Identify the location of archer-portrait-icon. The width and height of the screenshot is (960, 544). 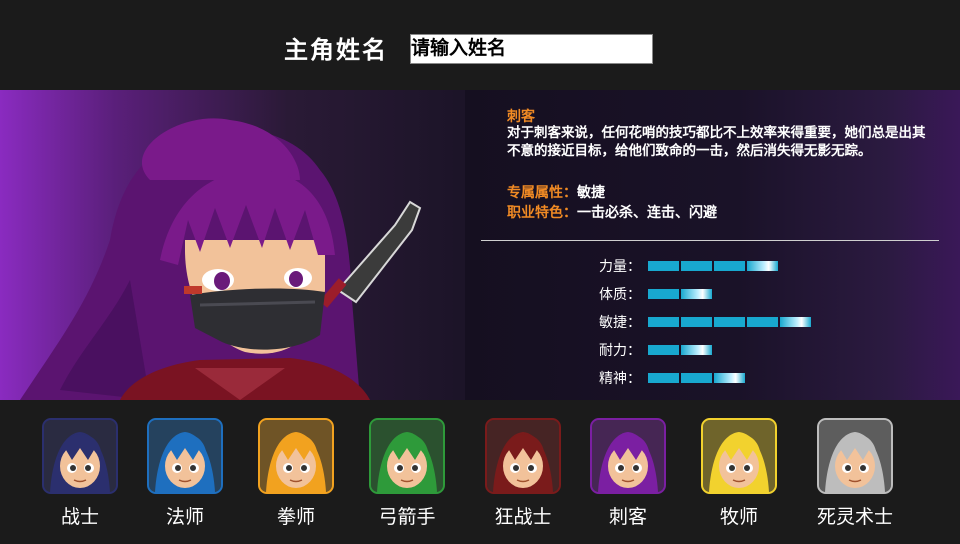
(407, 456).